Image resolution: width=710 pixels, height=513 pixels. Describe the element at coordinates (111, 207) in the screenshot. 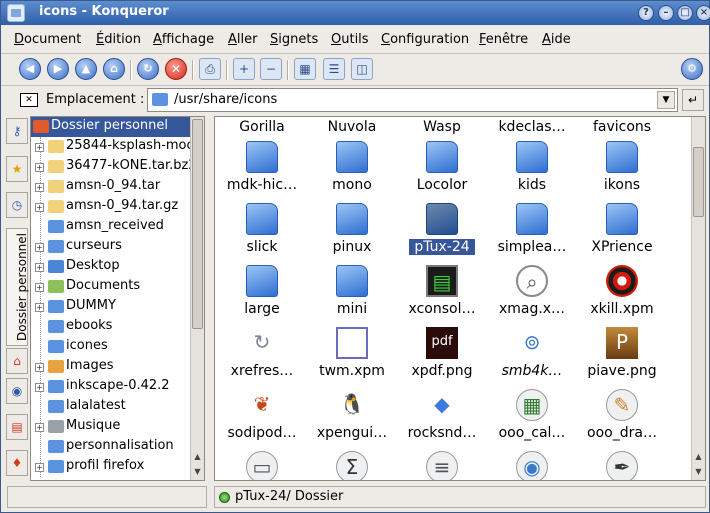

I see `tree-item: + amsn-0_94.tar.gz` at that location.